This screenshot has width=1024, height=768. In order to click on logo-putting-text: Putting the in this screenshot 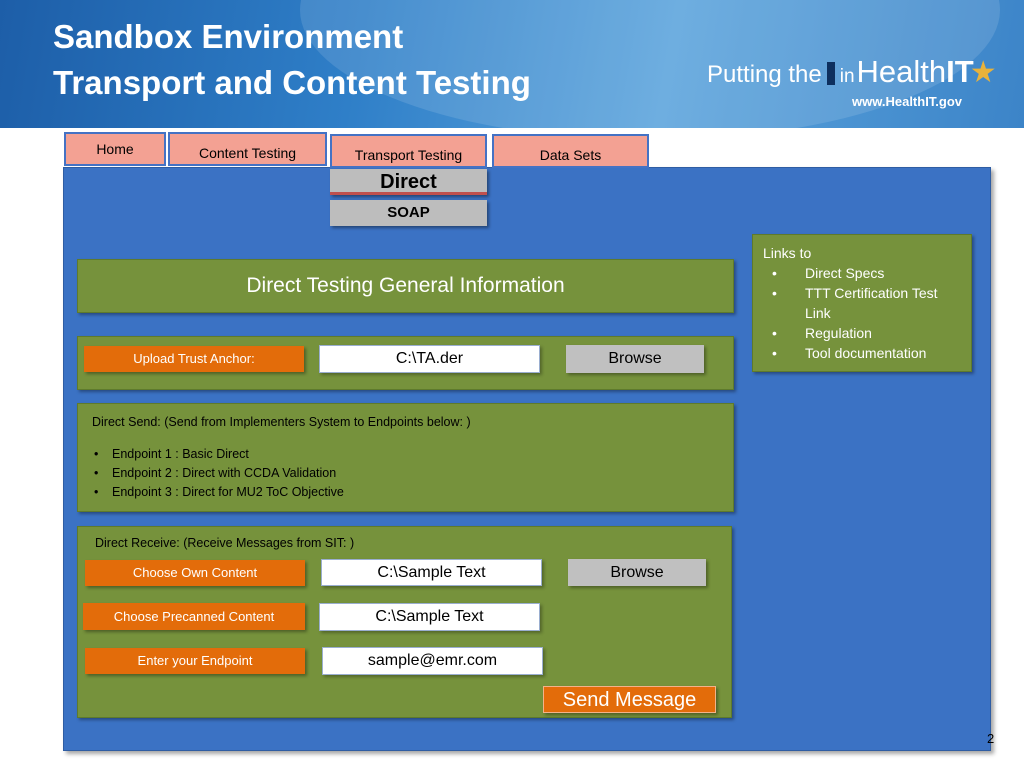, I will do `click(764, 74)`.